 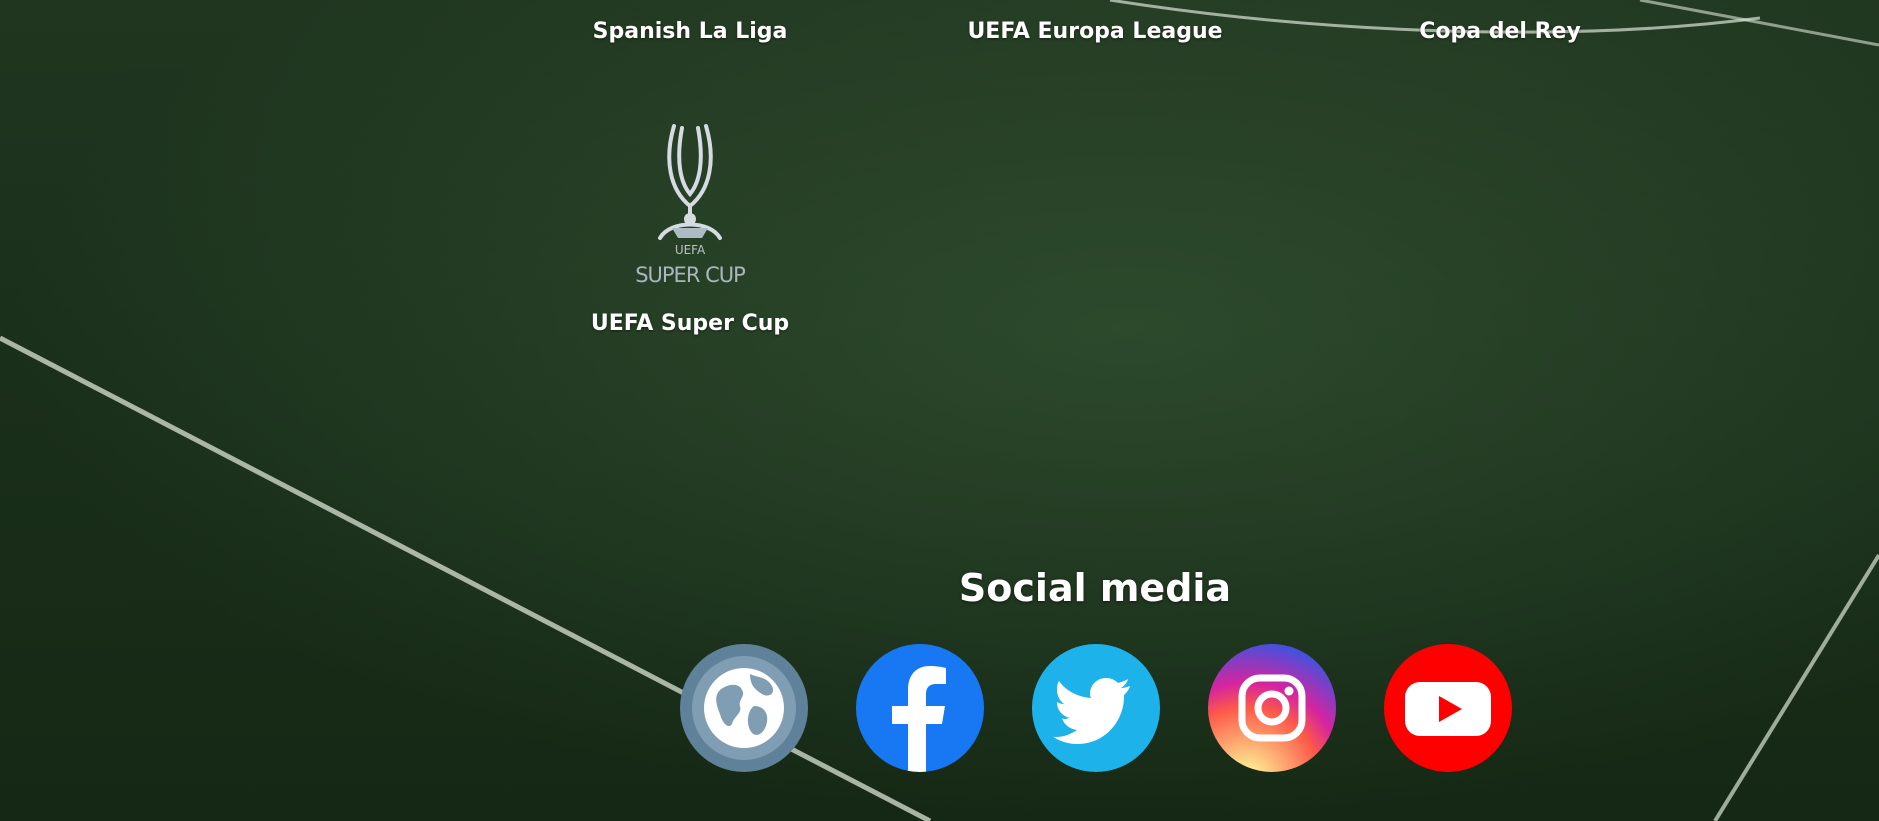 What do you see at coordinates (690, 275) in the screenshot?
I see `super-cup-logo-bottom: SUPER CUP` at bounding box center [690, 275].